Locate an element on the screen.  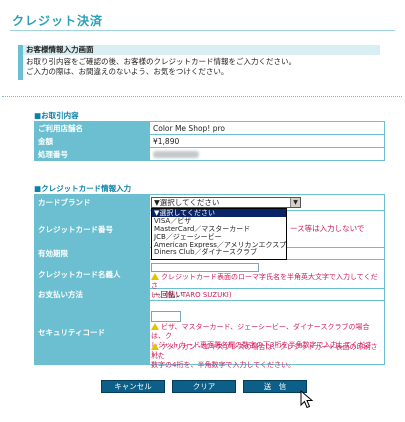
order-table: ご利用店舗名 Color Me Shop! pro 金額 ¥1,890 処理番号 is located at coordinates (209, 141).